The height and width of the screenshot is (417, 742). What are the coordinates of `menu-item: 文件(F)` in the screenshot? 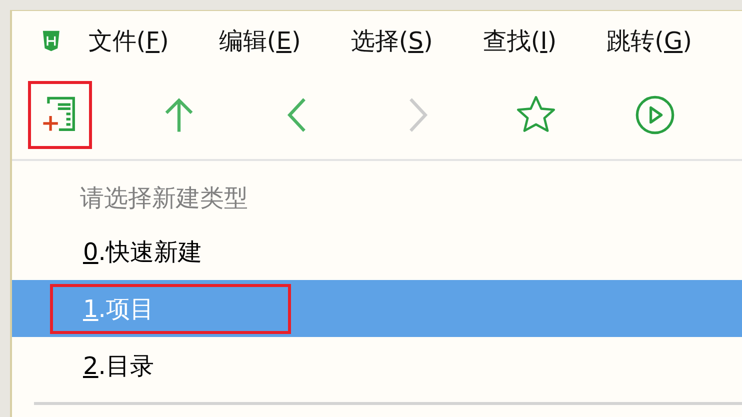 It's located at (128, 41).